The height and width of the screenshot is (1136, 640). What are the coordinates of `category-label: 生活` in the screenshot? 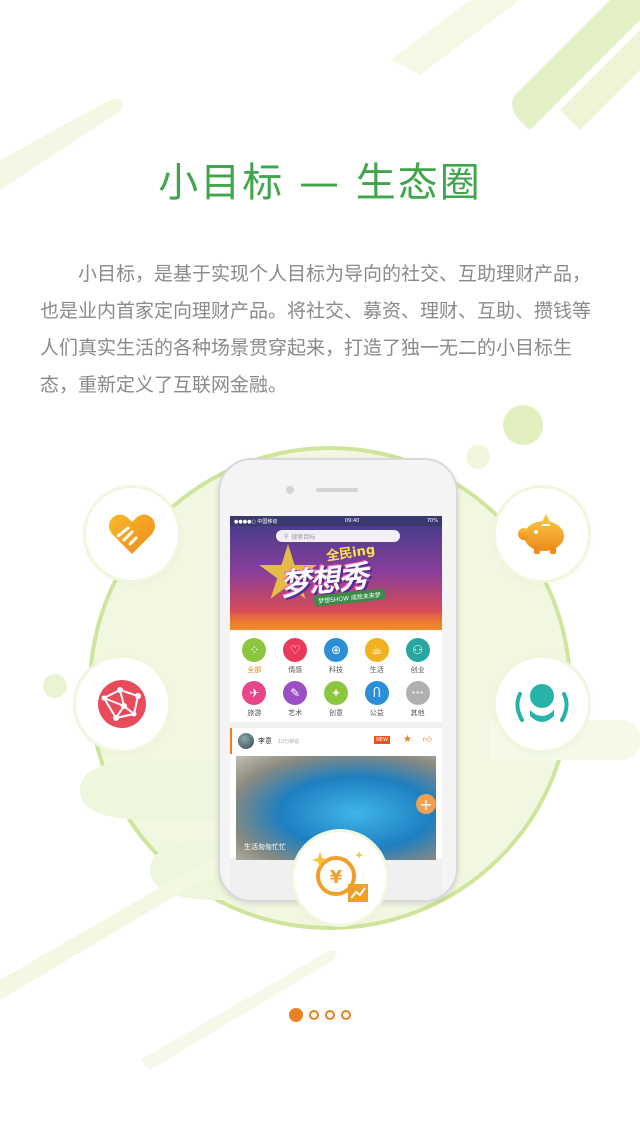 It's located at (376, 670).